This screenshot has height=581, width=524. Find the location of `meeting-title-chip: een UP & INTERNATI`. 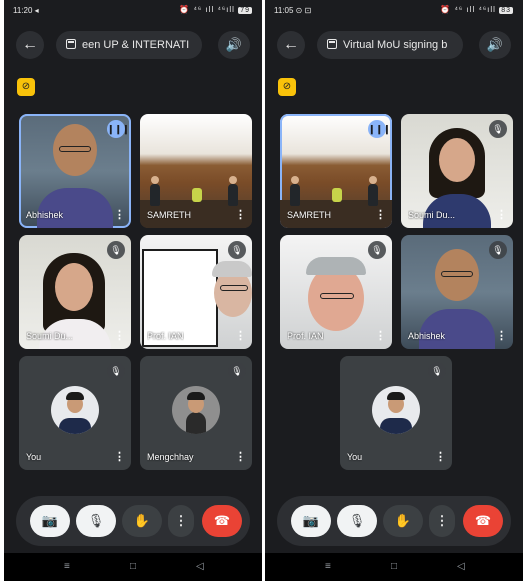

meeting-title-chip: een UP & INTERNATI is located at coordinates (129, 45).